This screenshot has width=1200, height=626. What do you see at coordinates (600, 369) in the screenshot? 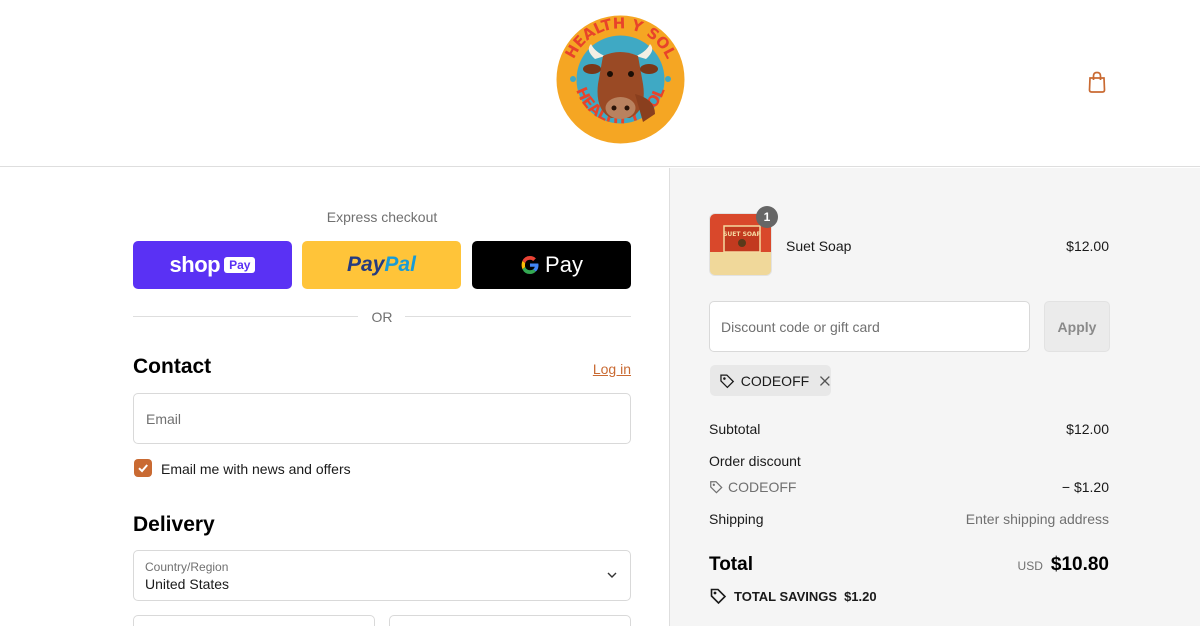
I see `login-link: Log in` at bounding box center [600, 369].